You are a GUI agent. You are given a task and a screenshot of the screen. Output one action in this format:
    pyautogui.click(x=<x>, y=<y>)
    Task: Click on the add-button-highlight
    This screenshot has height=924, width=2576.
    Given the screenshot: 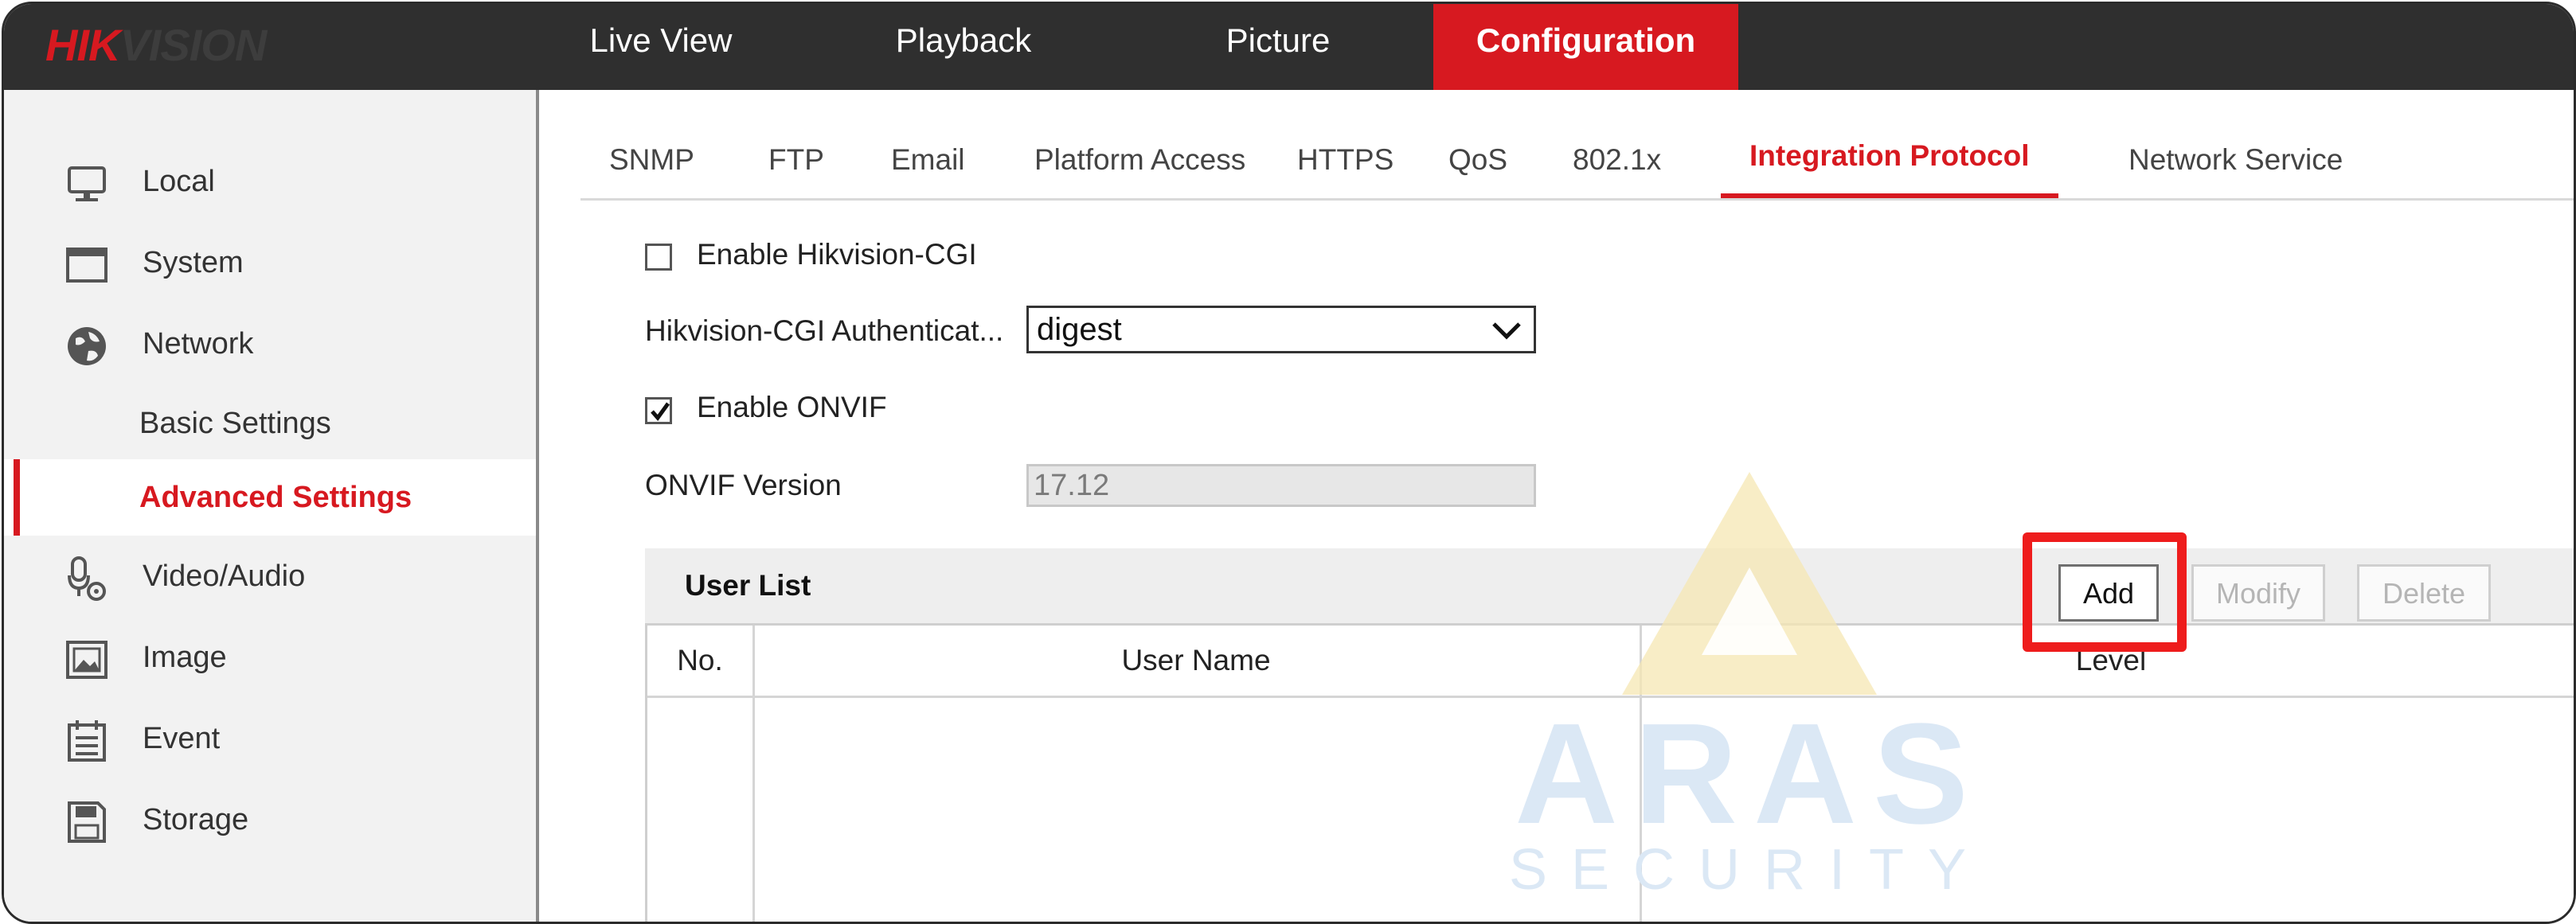 What is the action you would take?
    pyautogui.click(x=2105, y=592)
    